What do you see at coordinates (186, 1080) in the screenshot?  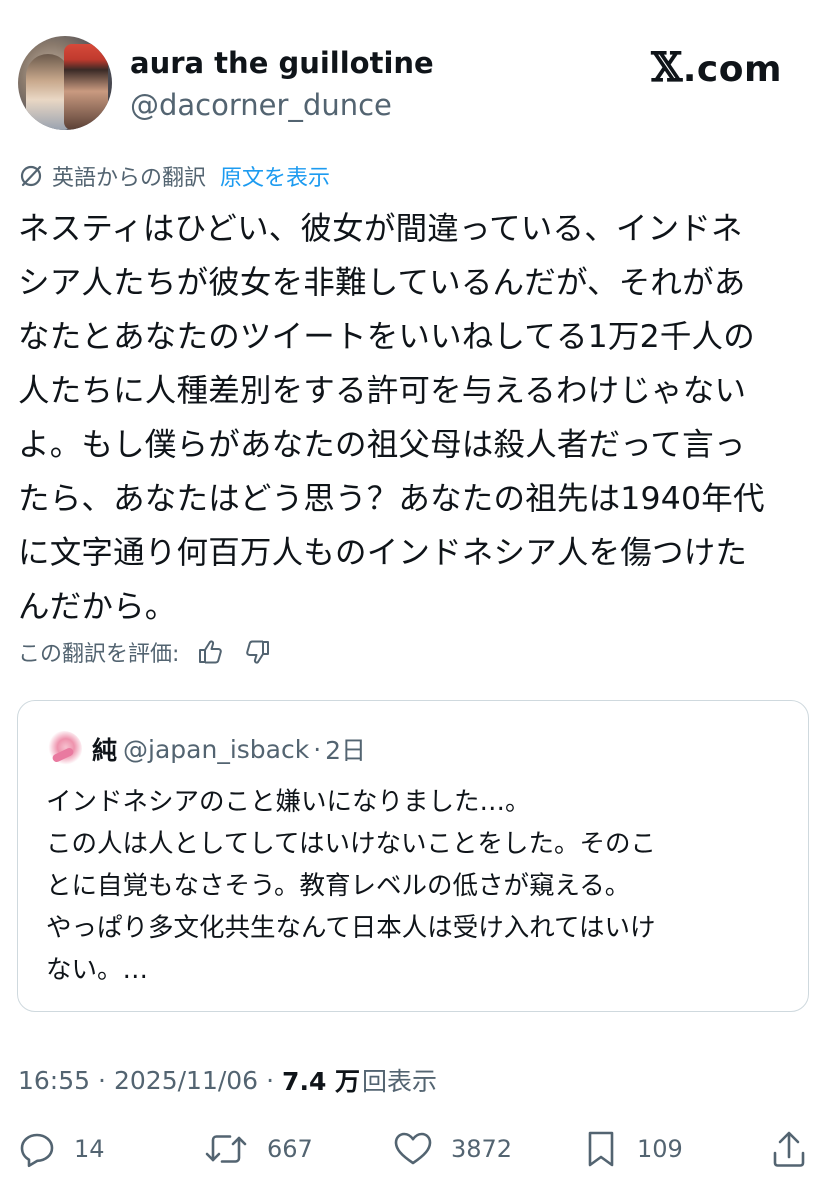 I see `tweet-date: 2025/11/06` at bounding box center [186, 1080].